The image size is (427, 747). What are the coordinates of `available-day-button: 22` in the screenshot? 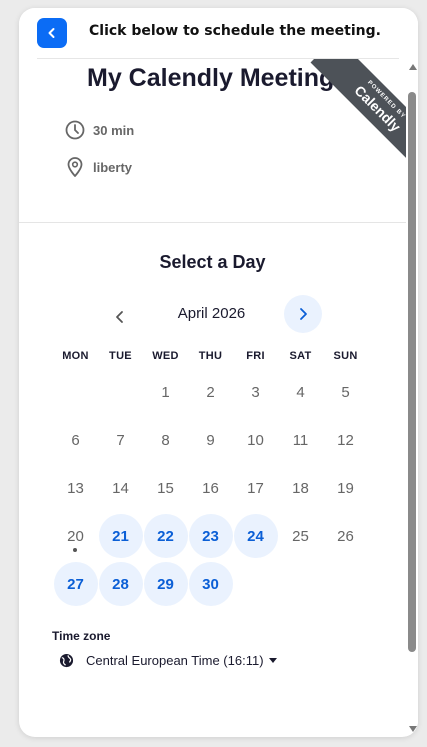 It's located at (165, 536).